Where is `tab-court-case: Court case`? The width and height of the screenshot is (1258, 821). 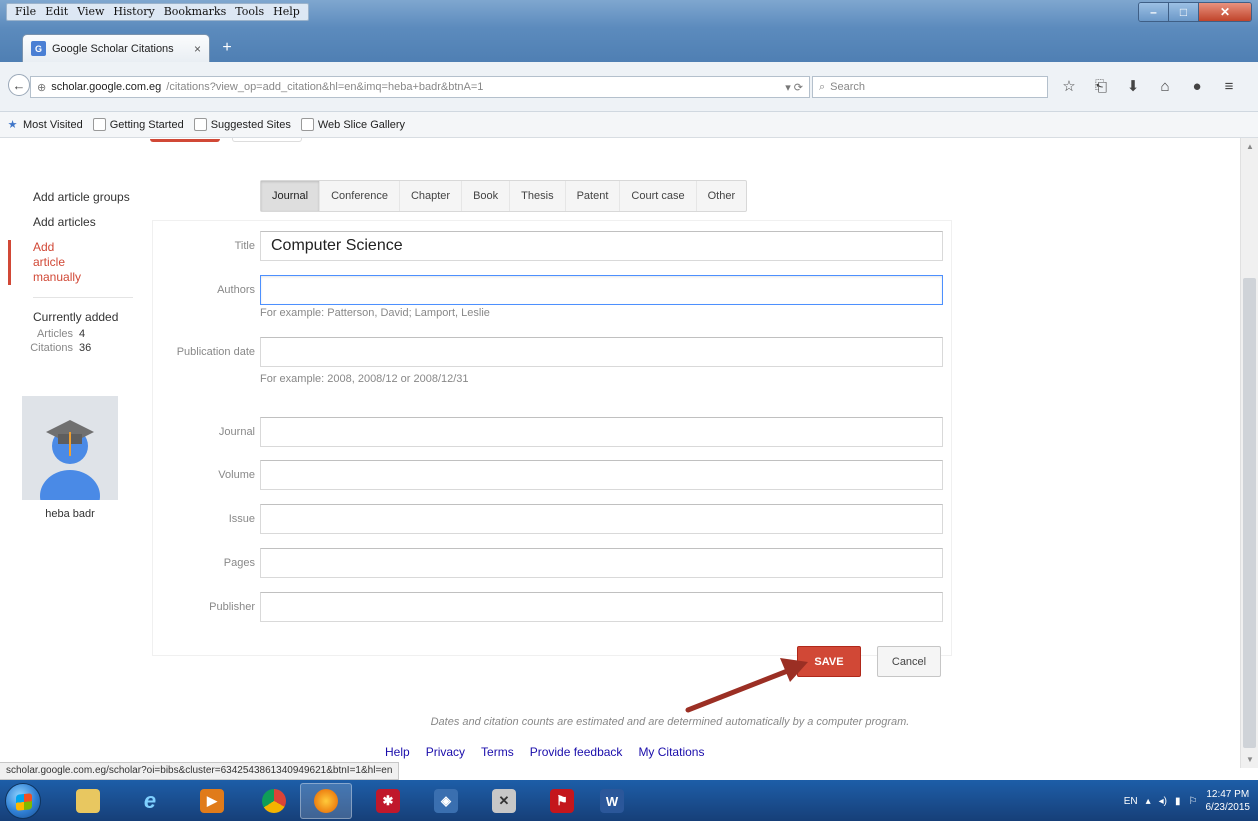 tab-court-case: Court case is located at coordinates (658, 196).